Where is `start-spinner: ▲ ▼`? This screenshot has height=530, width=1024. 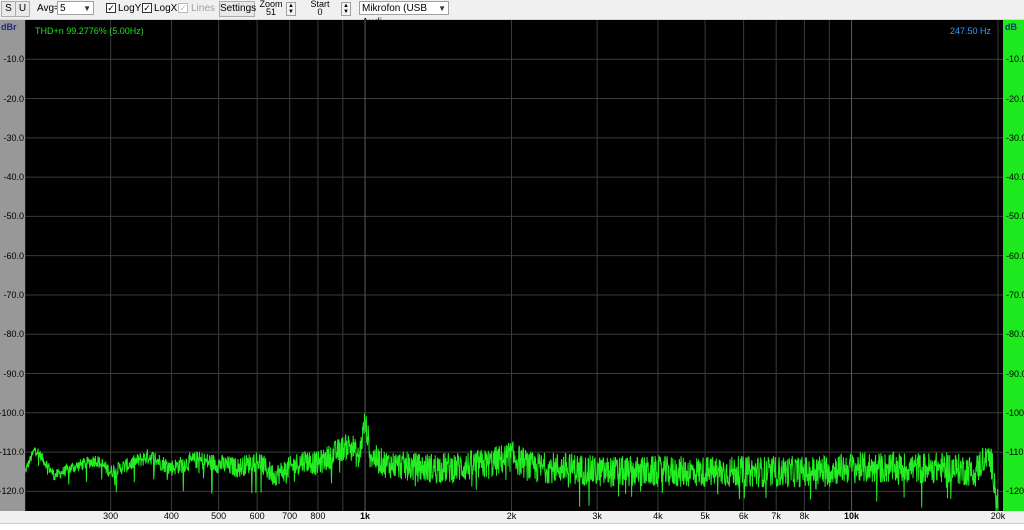
start-spinner: ▲ ▼ is located at coordinates (346, 9).